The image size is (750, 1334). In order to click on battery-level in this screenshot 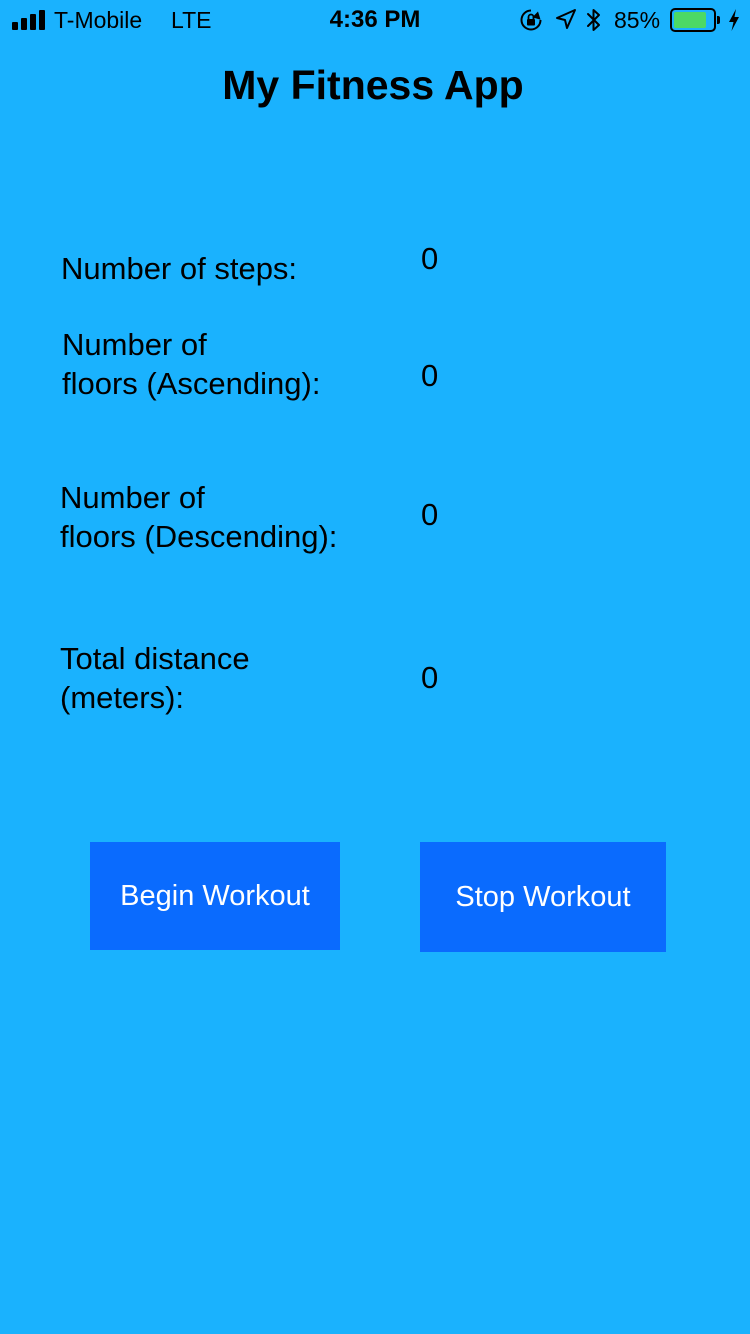, I will do `click(690, 20)`.